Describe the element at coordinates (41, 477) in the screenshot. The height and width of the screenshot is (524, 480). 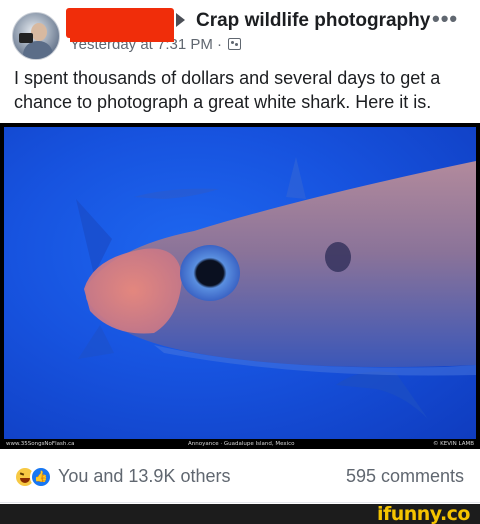
I see `like-reaction-icon: 👍` at that location.